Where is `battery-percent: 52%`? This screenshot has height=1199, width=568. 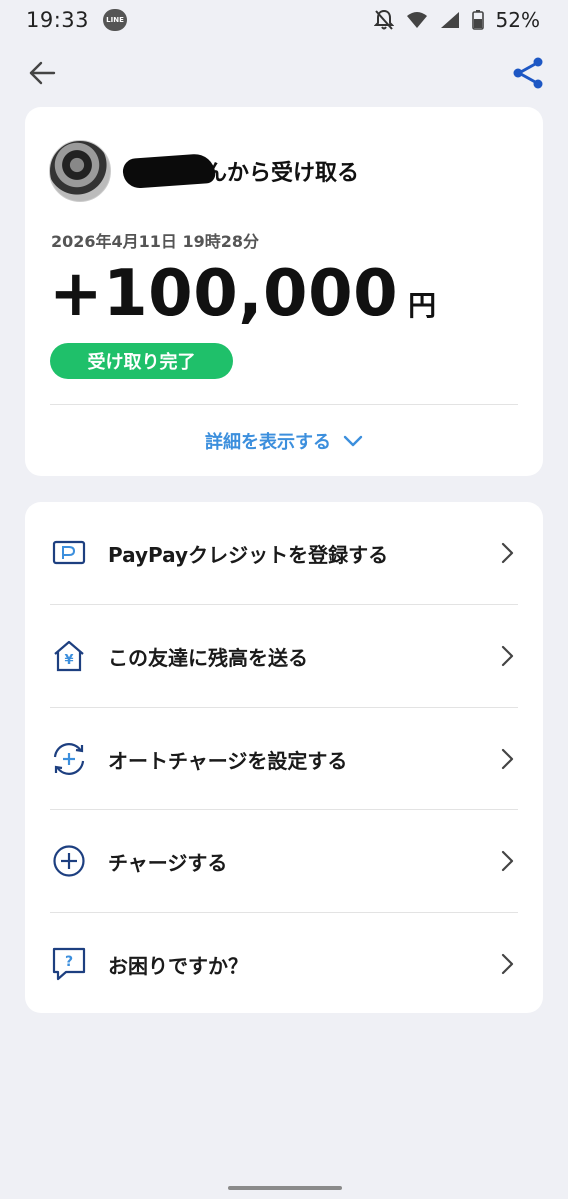
battery-percent: 52% is located at coordinates (517, 20).